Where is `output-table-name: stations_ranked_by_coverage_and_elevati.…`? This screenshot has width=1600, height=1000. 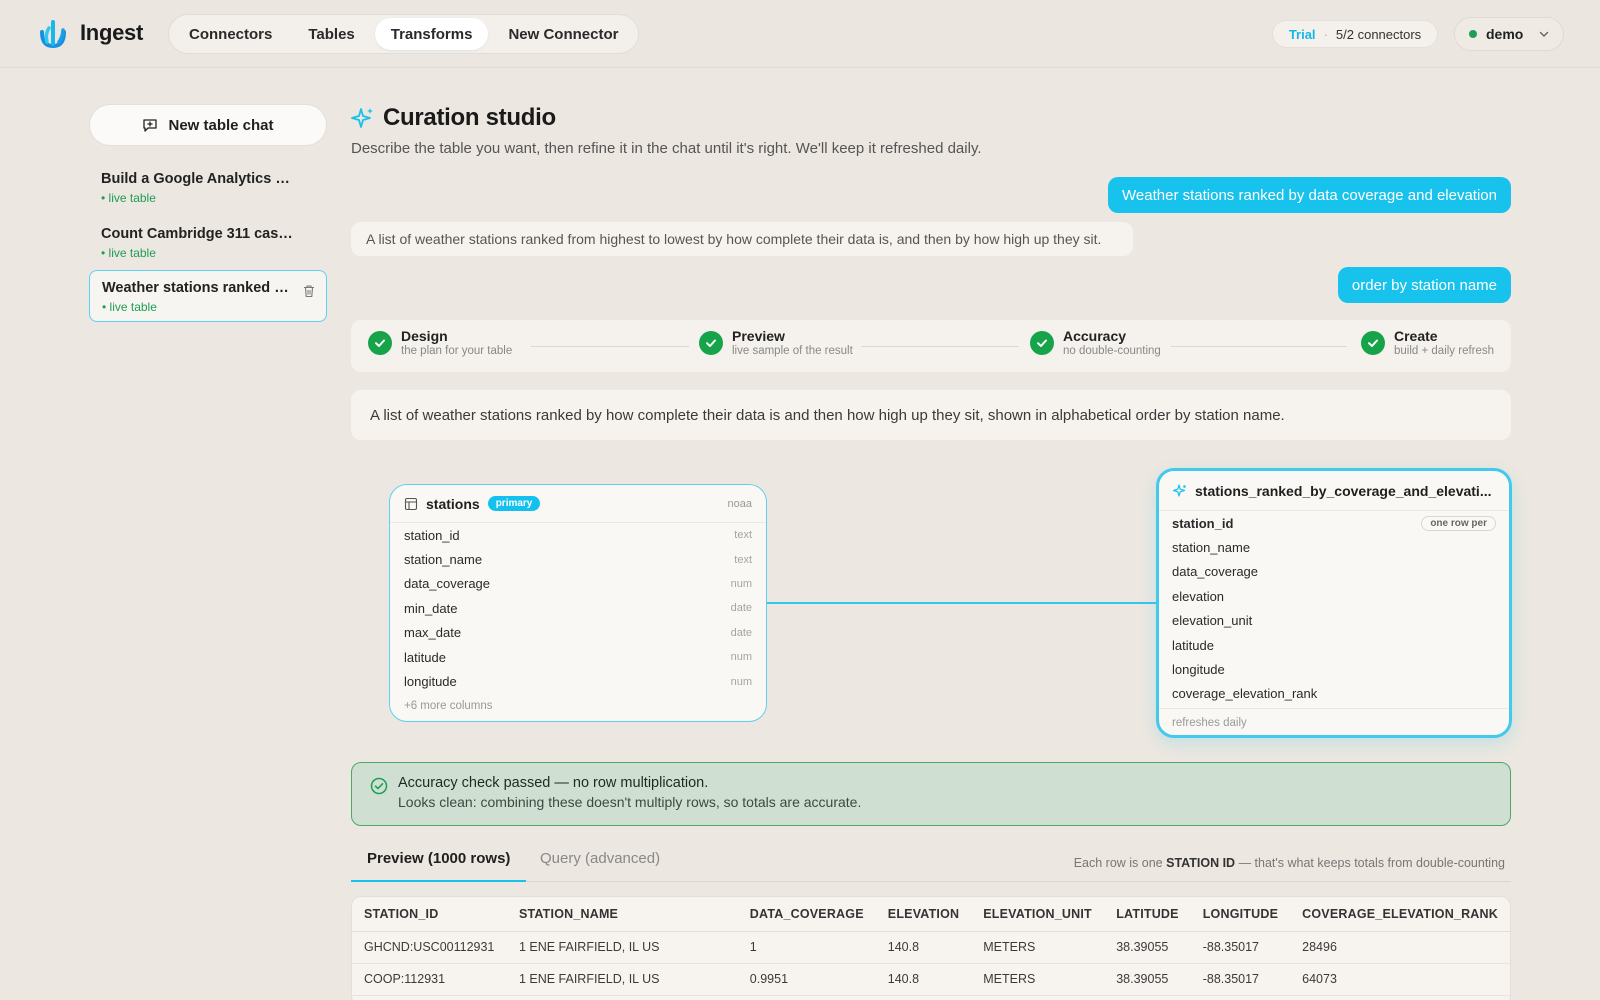 output-table-name: stations_ranked_by_coverage_and_elevati.… is located at coordinates (1343, 490).